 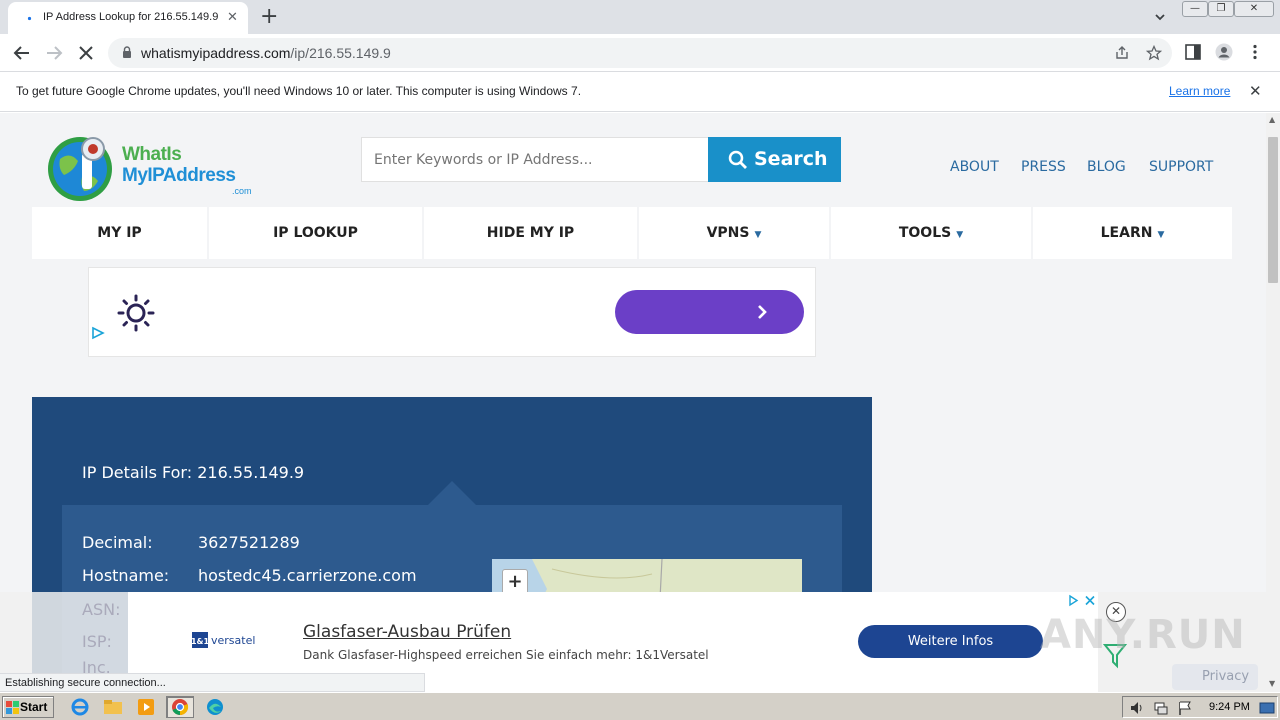 What do you see at coordinates (117, 542) in the screenshot?
I see `decimal-label: Decimal:` at bounding box center [117, 542].